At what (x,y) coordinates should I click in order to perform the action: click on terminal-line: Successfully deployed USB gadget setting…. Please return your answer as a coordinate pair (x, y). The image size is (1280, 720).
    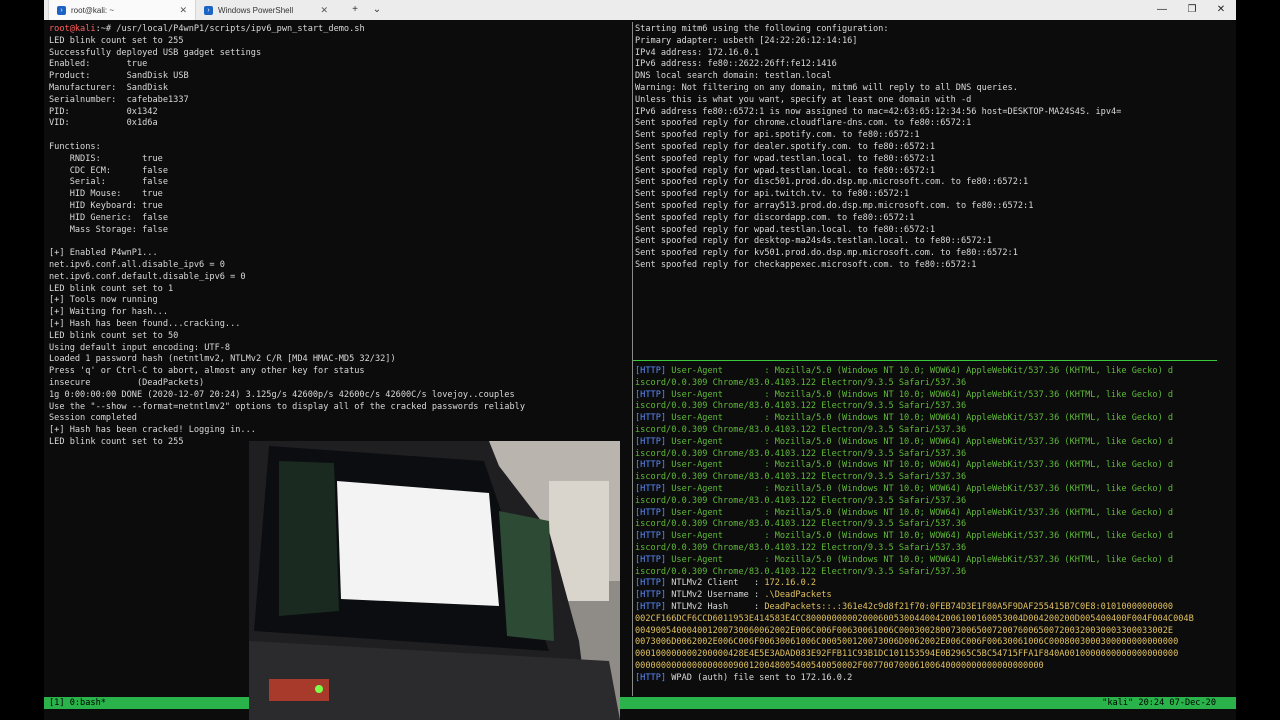
    Looking at the image, I should click on (155, 52).